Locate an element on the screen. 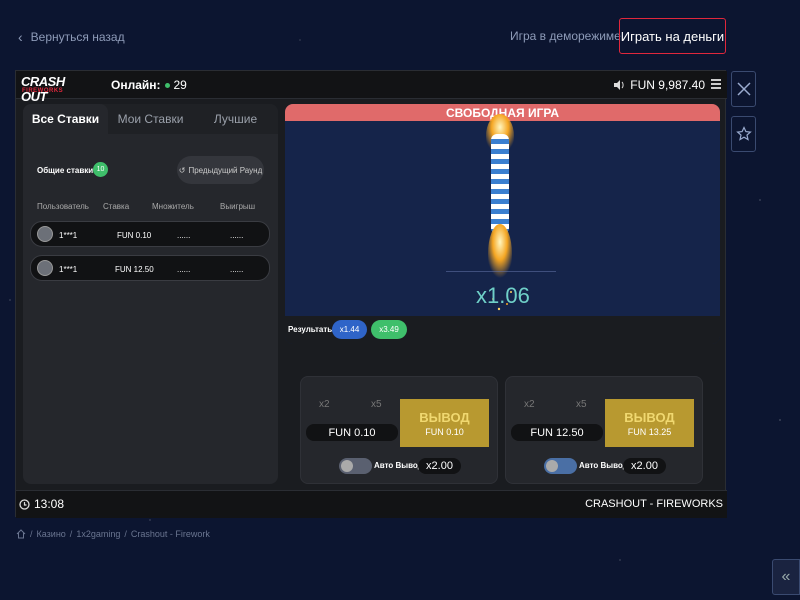 Image resolution: width=800 pixels, height=600 pixels. double-chevron-left-icon: « is located at coordinates (786, 576).